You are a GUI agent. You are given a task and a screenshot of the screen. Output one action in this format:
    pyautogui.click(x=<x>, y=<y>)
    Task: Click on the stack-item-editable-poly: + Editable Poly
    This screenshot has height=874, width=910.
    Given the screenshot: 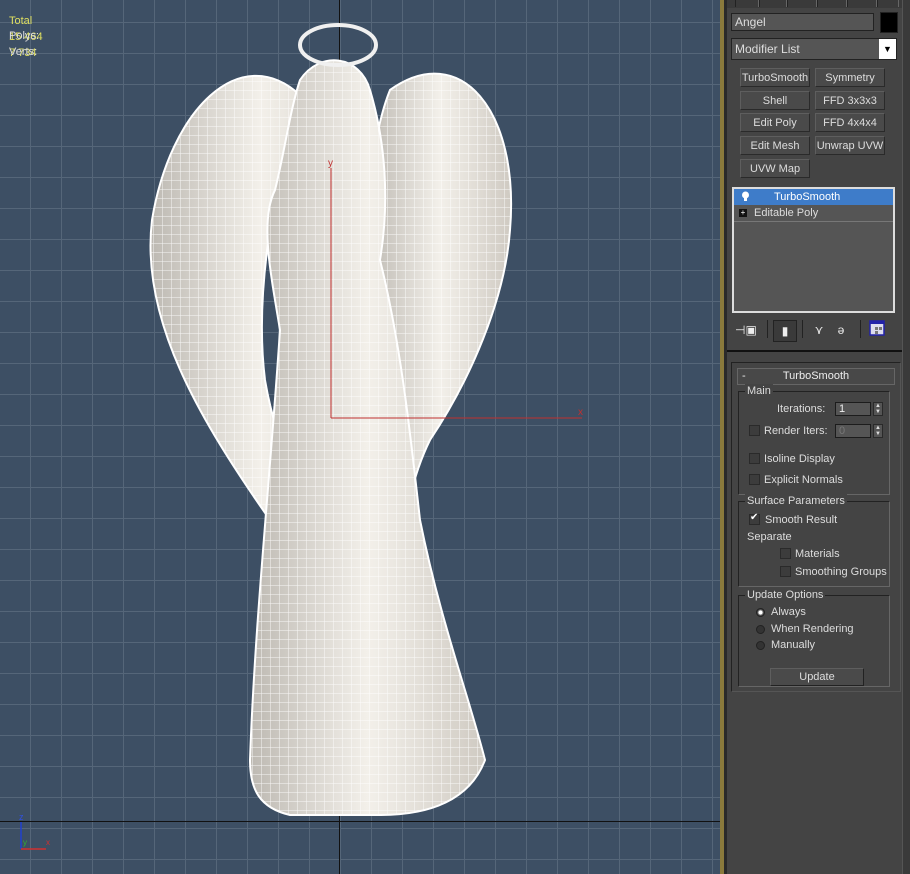 What is the action you would take?
    pyautogui.click(x=813, y=213)
    